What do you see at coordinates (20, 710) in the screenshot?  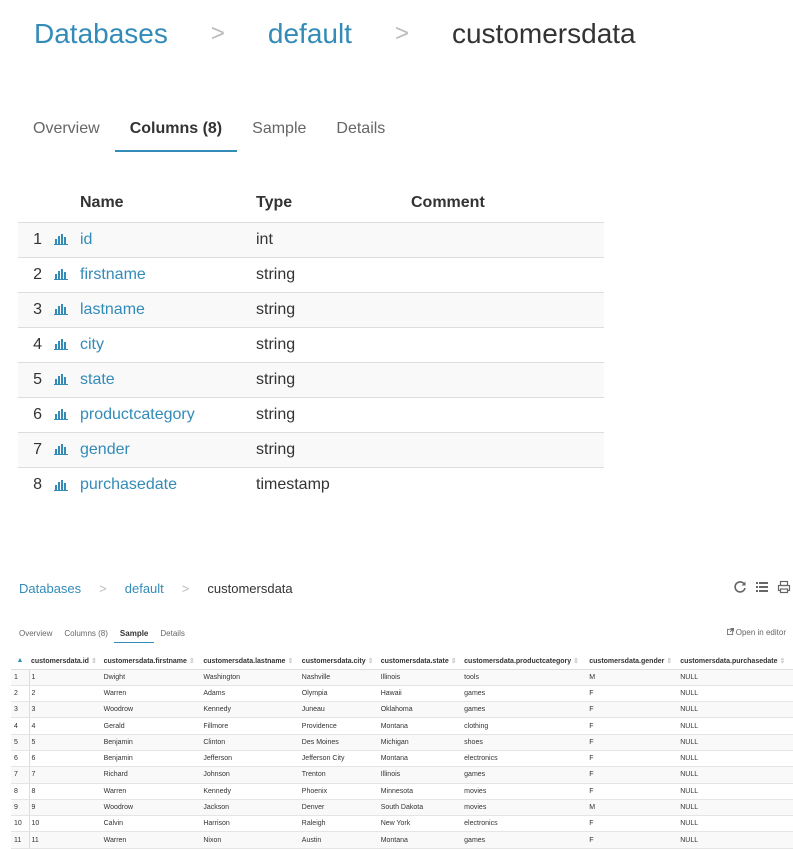 I see `row-number: 3` at bounding box center [20, 710].